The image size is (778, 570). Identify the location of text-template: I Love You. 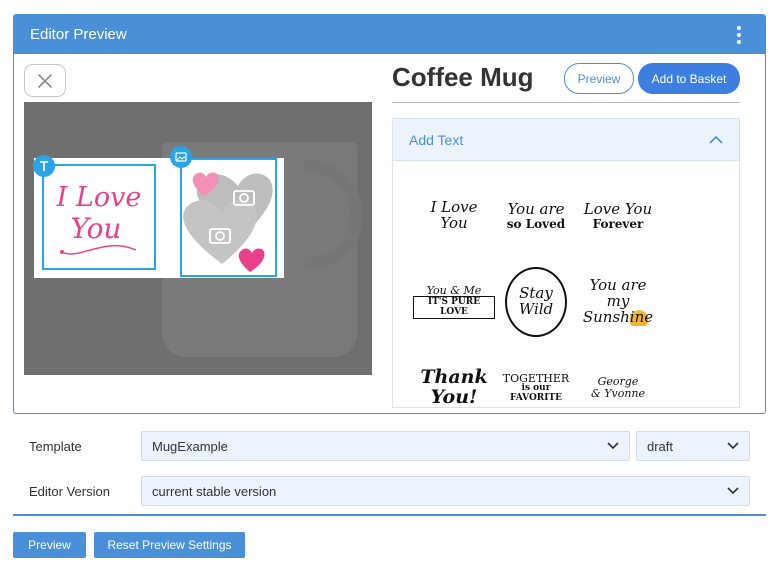
(454, 216).